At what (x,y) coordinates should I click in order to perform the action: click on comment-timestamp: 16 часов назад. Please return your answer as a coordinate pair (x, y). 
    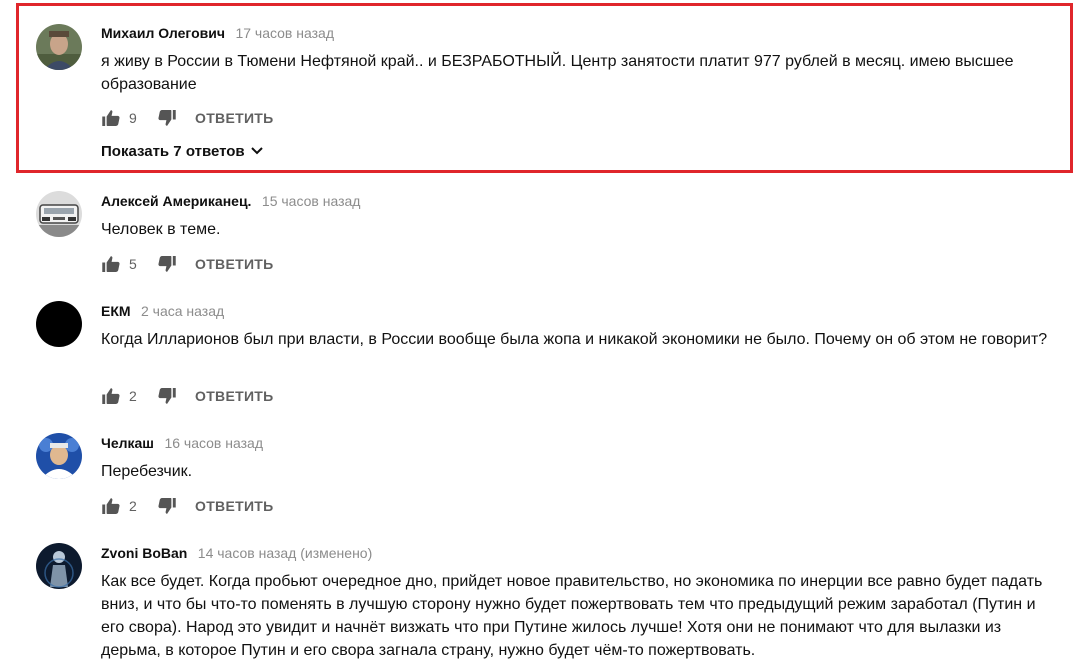
    Looking at the image, I should click on (213, 443).